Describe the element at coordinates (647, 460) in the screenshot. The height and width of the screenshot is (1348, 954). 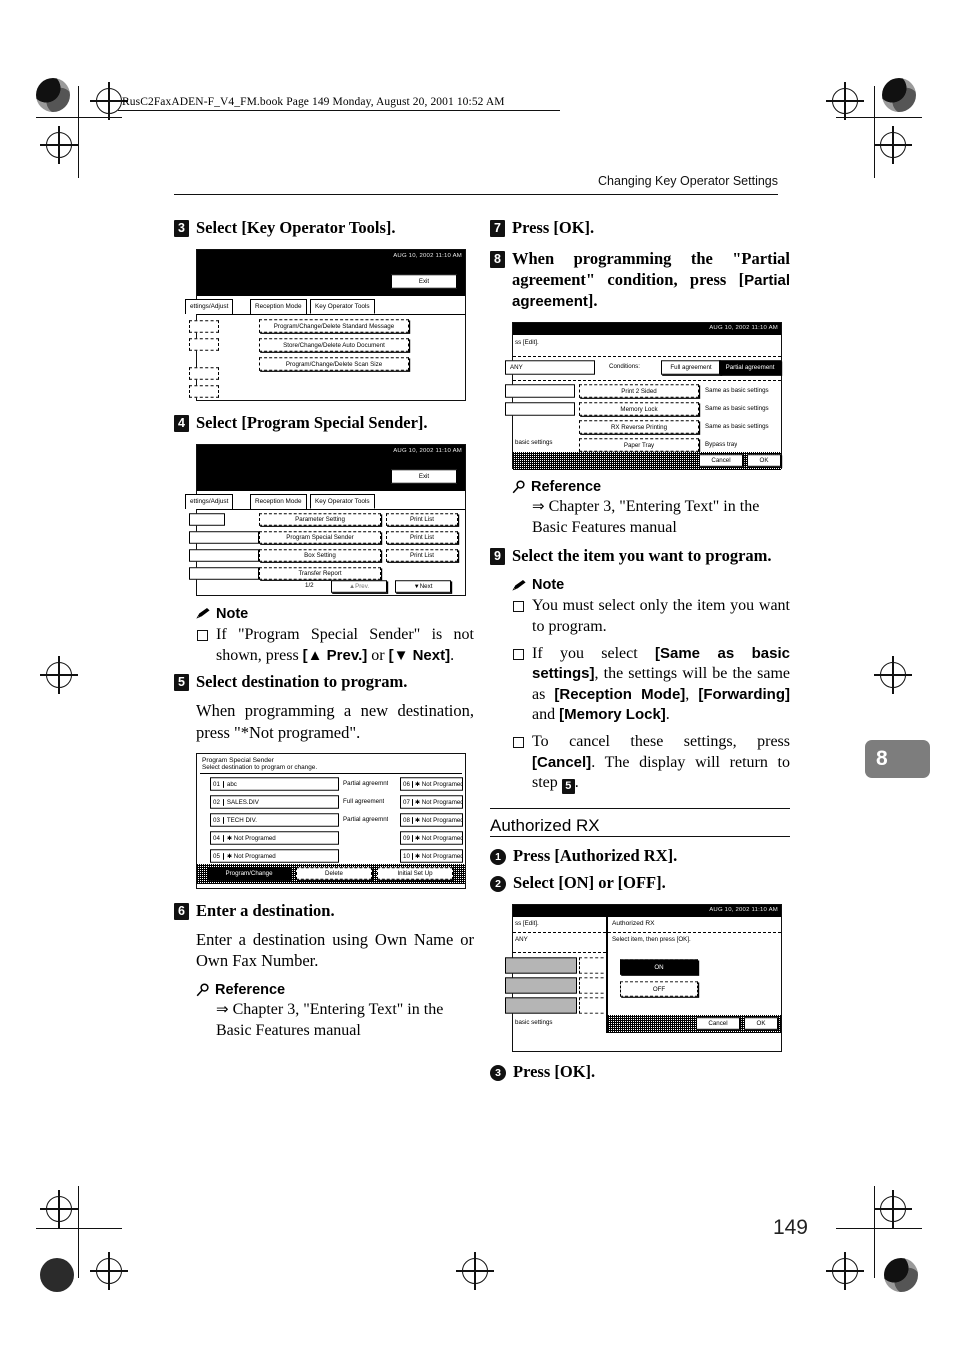
I see `figure4-footer-bar: Cancel OK` at that location.